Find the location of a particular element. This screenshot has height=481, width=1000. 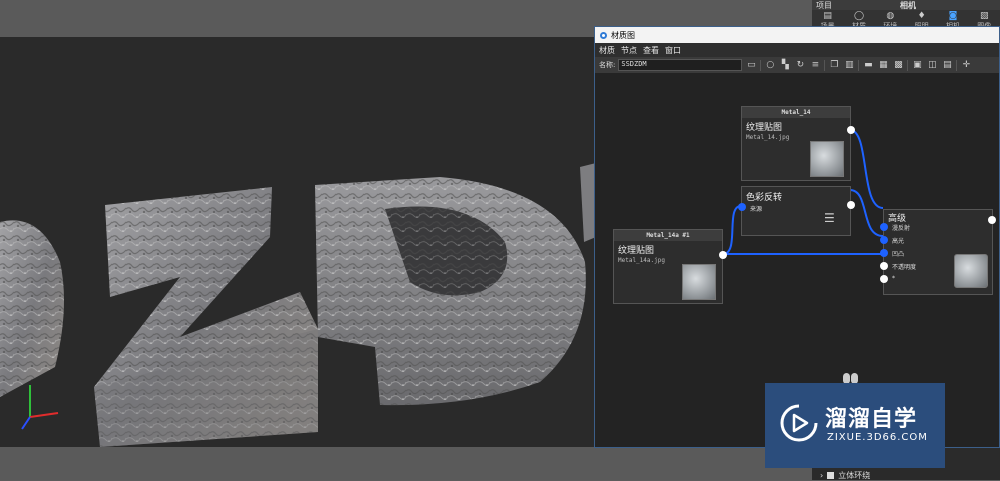

texture-node-metal14: Metal_14 纹理贴图 Metal_14.jpg is located at coordinates (798, 143).